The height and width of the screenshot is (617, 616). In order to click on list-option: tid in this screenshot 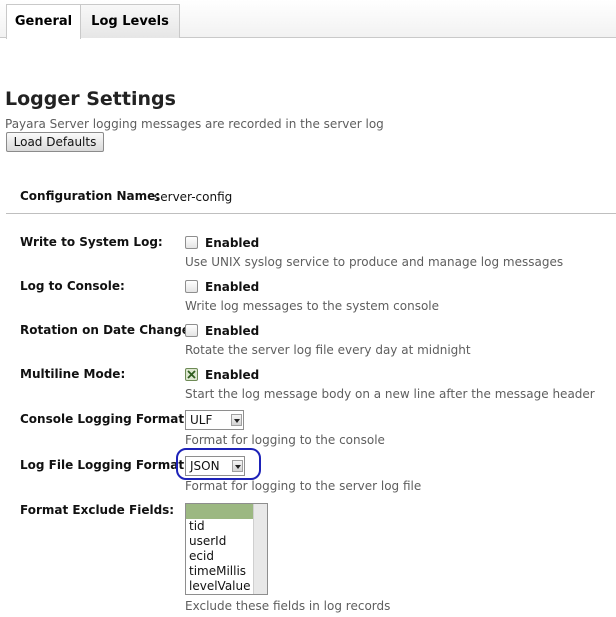, I will do `click(220, 526)`.